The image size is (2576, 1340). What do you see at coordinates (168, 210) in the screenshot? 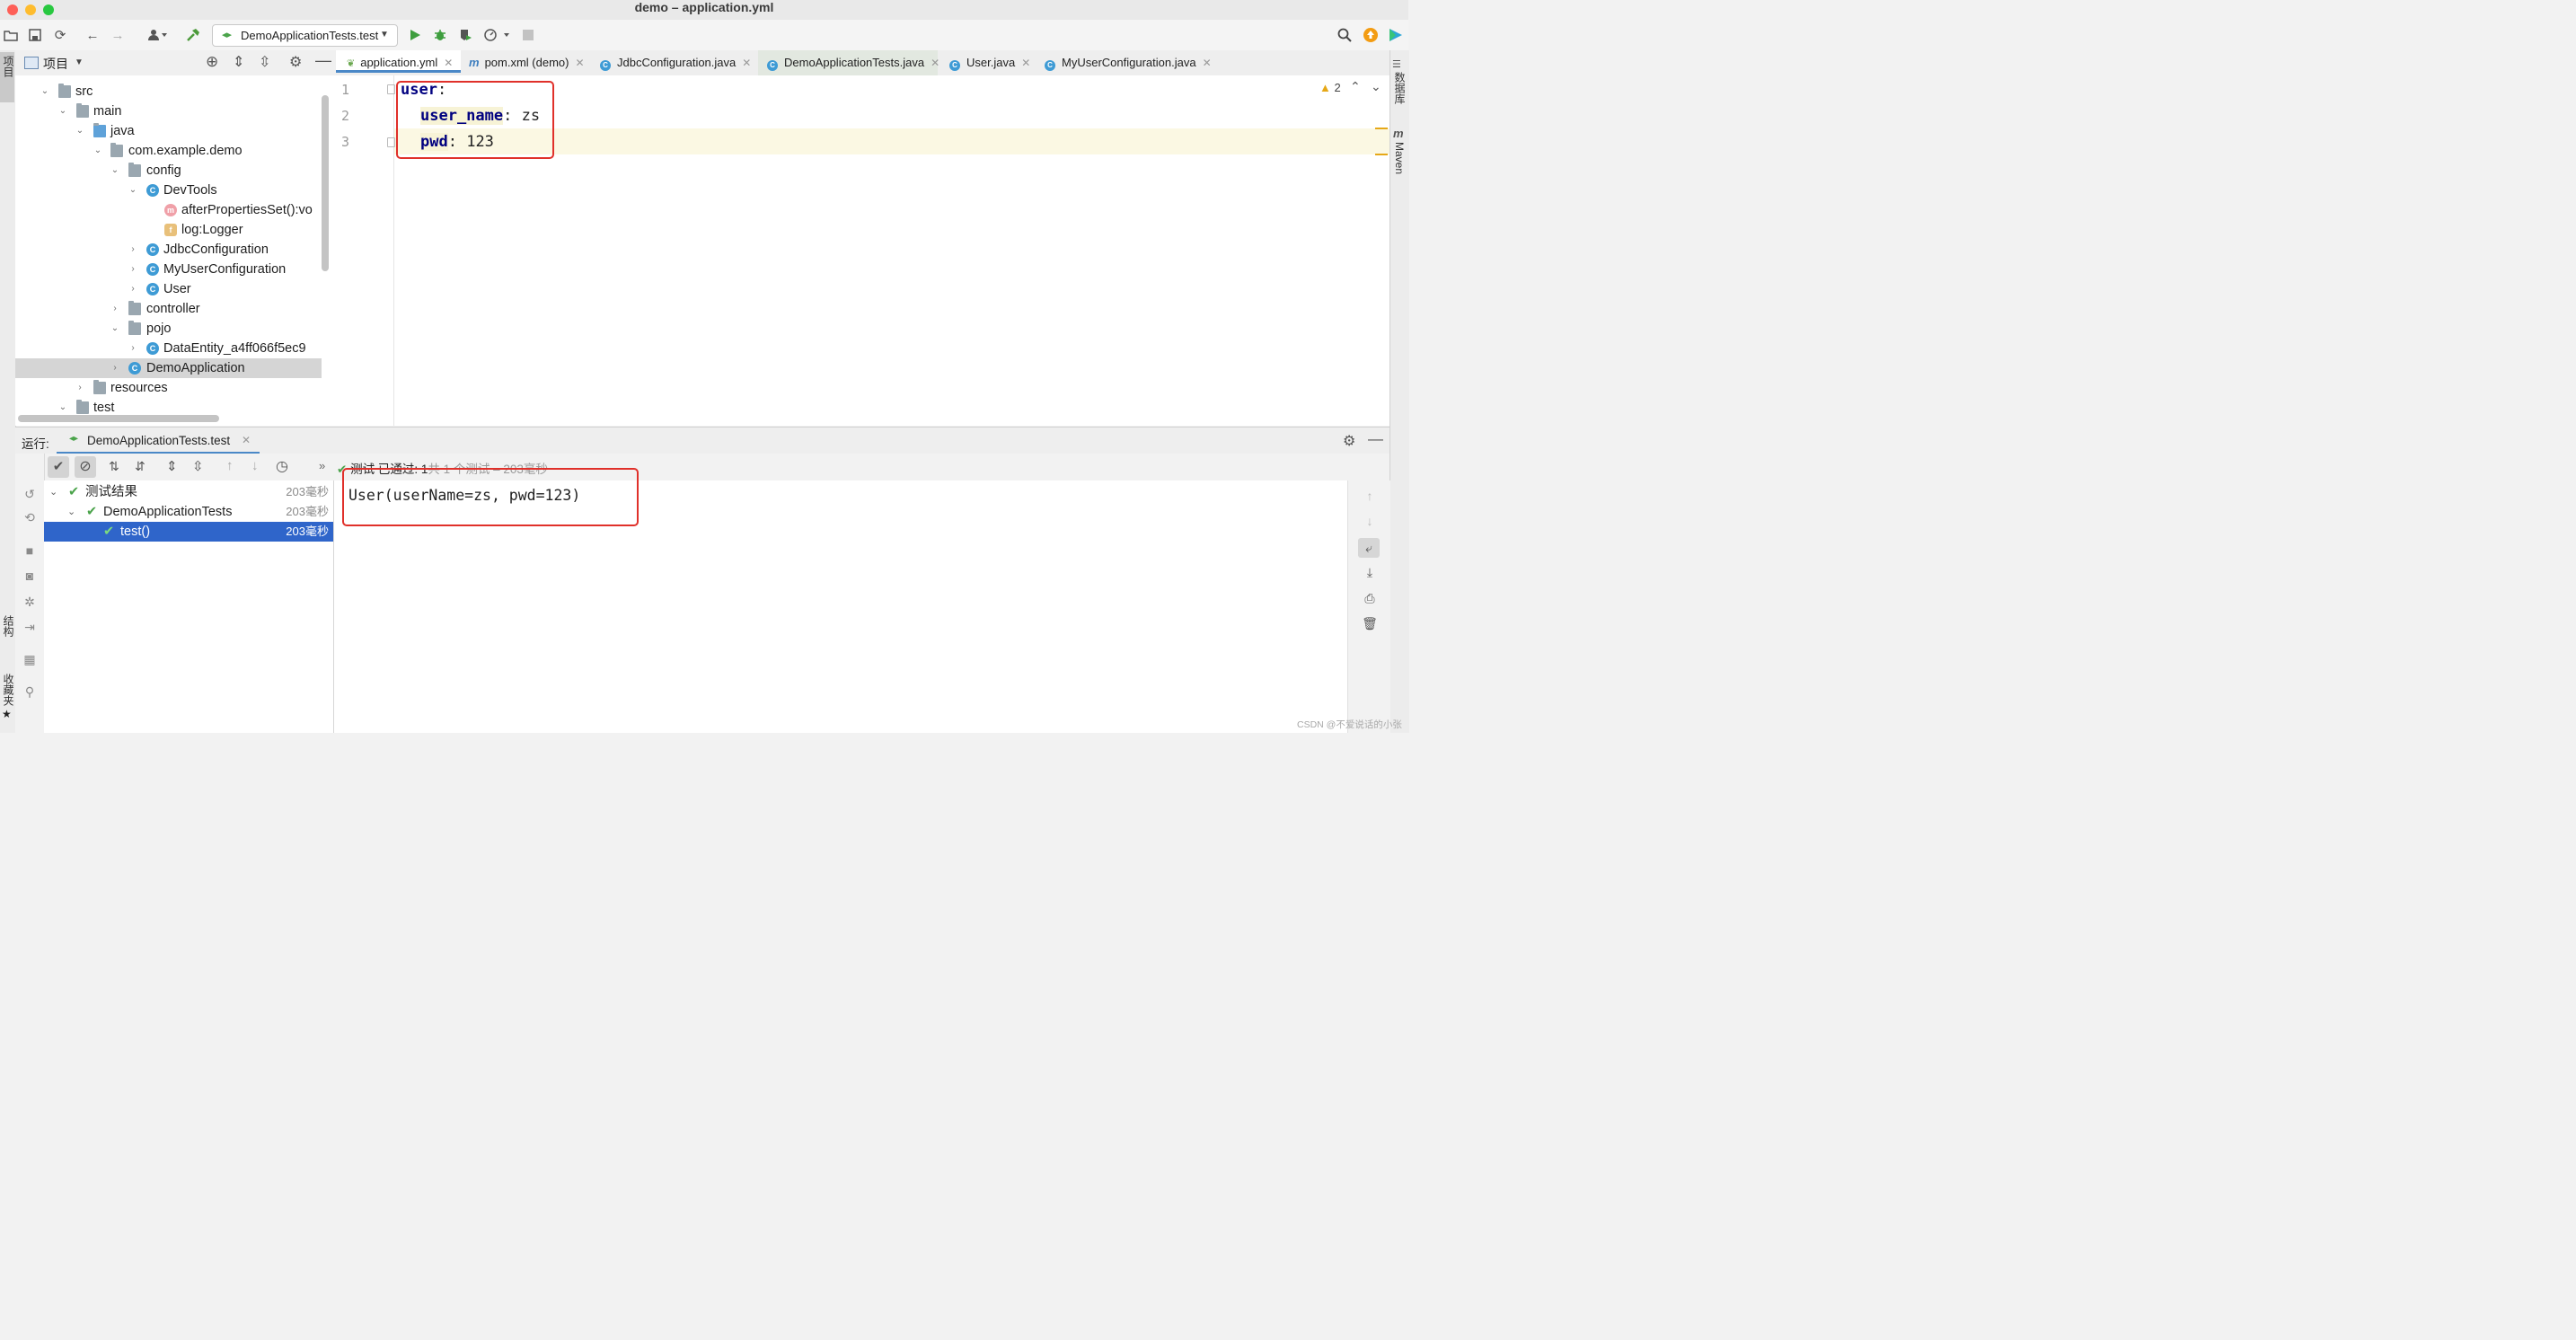
I see `tree-item-method: m afterPropertiesSet():vo` at bounding box center [168, 210].